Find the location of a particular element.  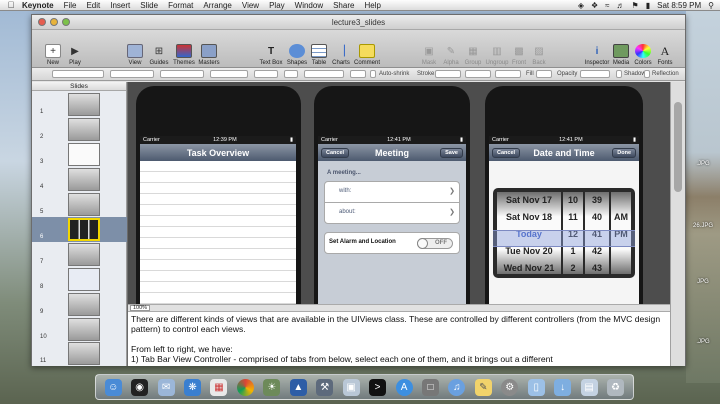

slide-thumbnail-selected: 6 is located at coordinates (79, 229).